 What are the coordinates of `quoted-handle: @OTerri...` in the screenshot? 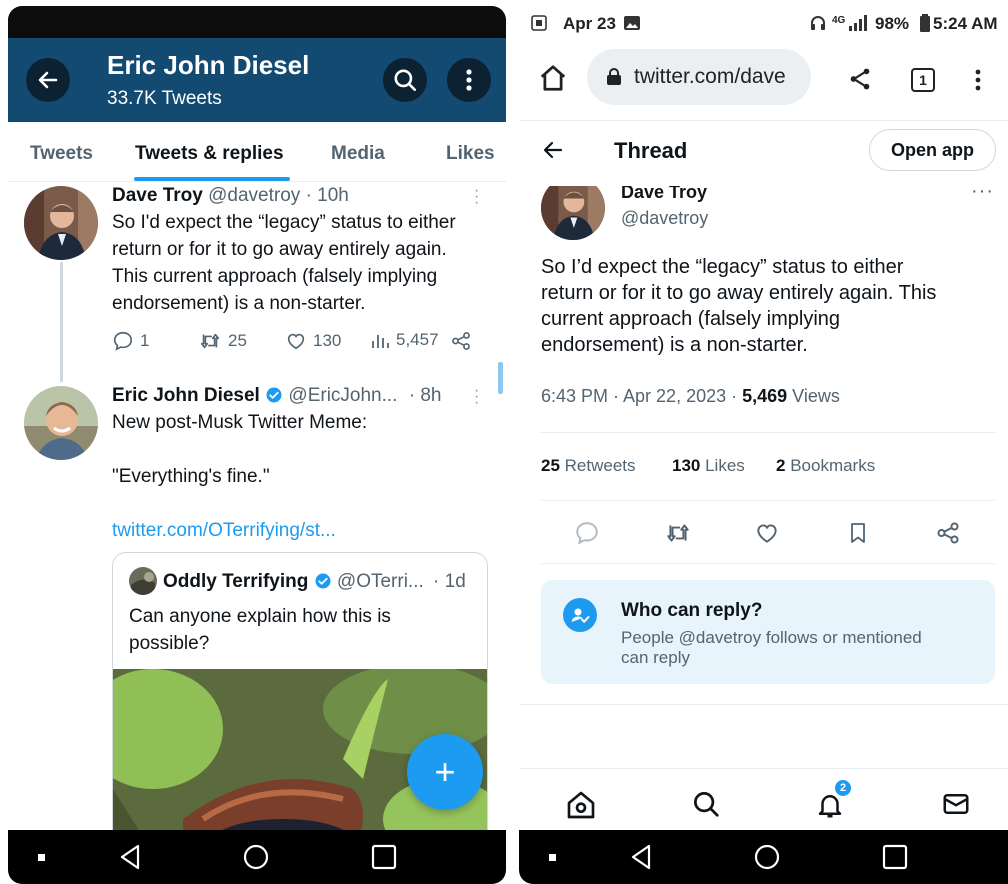 It's located at (380, 581).